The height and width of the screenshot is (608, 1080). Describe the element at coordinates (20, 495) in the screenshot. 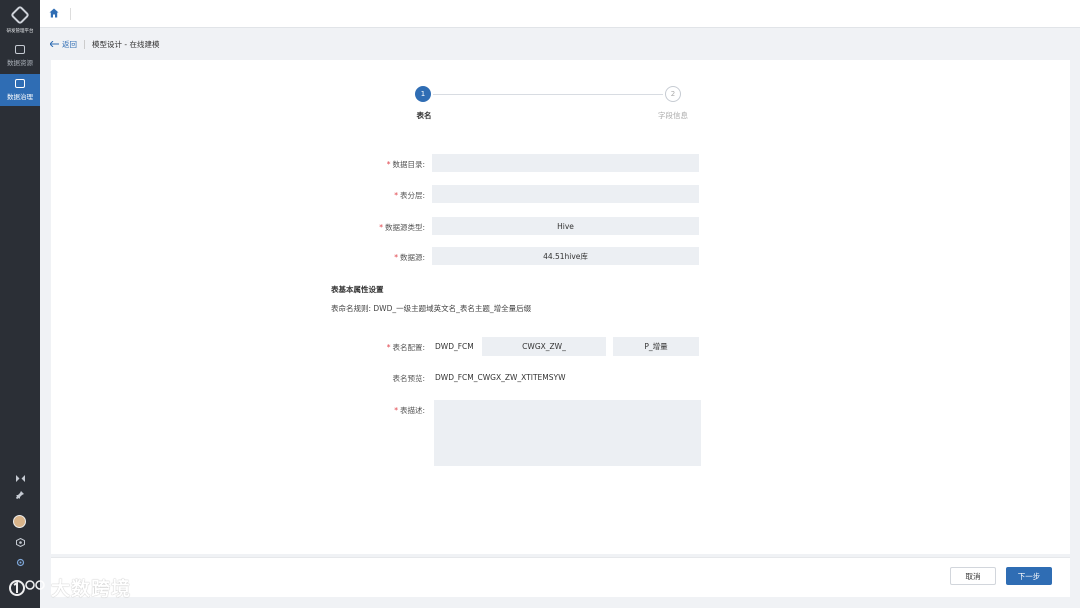

I see `pin-icon` at that location.